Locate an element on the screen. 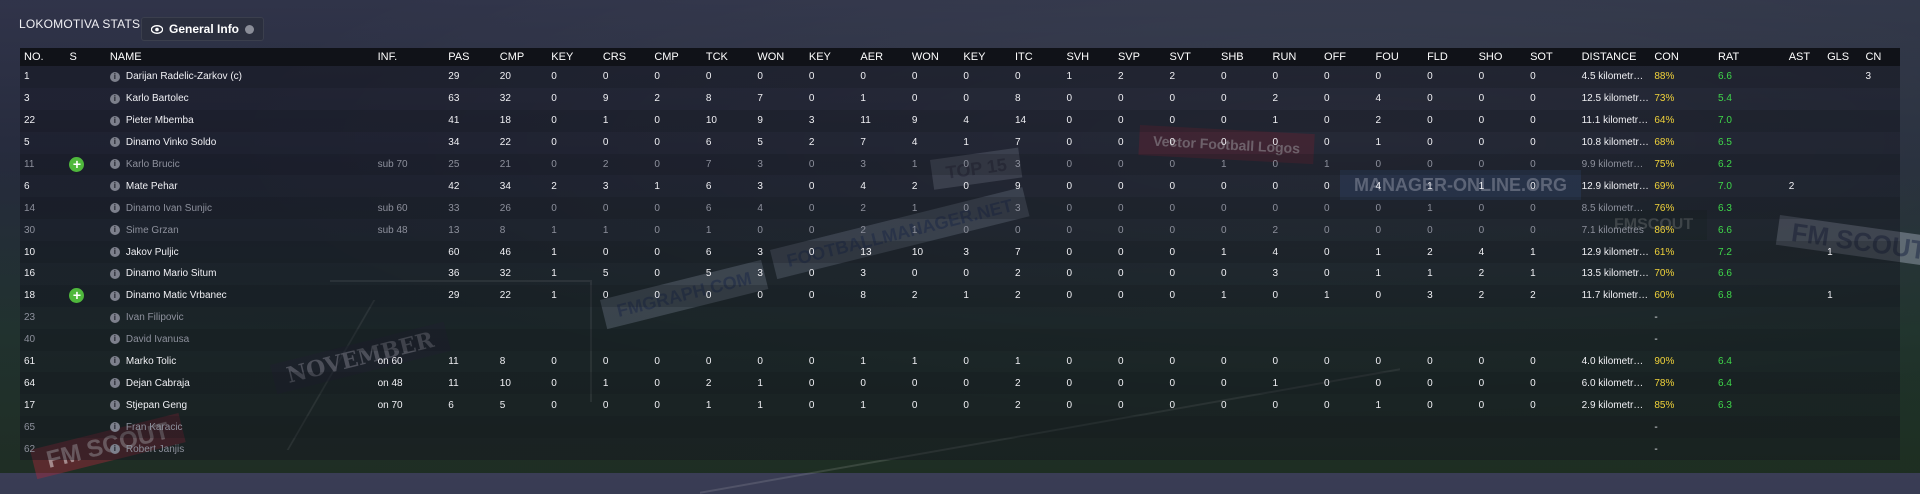 The height and width of the screenshot is (494, 1920). column-header: NO. is located at coordinates (42, 57).